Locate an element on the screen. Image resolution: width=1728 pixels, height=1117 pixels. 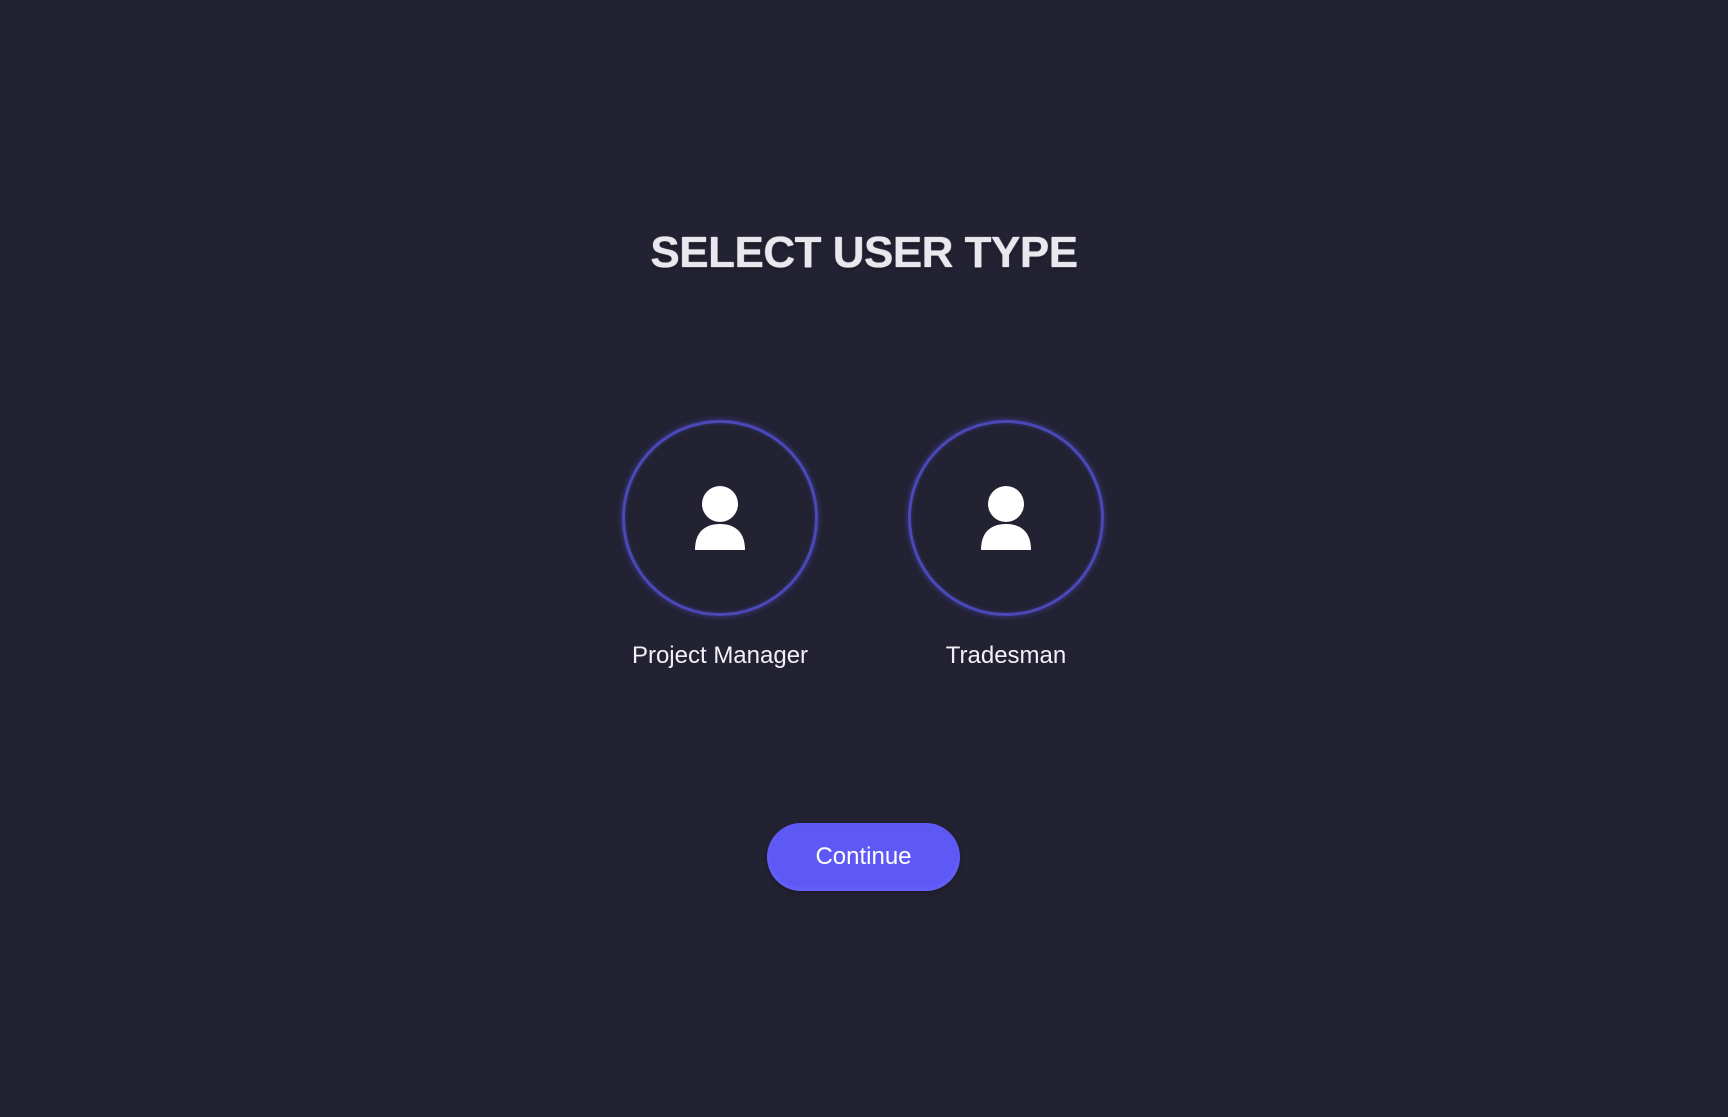
user-type-option-tradesman: Tradesman is located at coordinates (1006, 545).